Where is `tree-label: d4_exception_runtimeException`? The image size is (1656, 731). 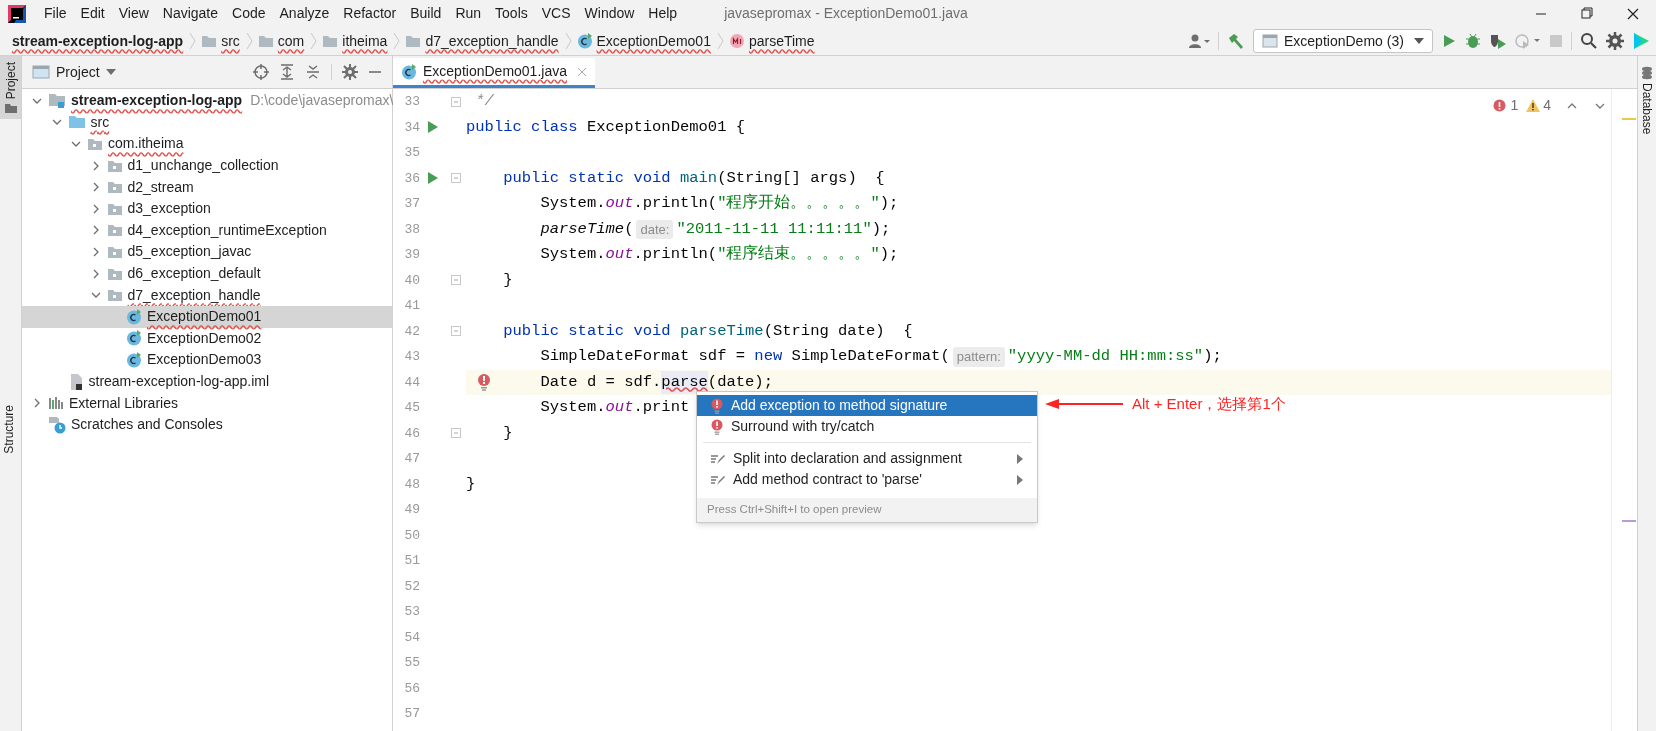 tree-label: d4_exception_runtimeException is located at coordinates (227, 230).